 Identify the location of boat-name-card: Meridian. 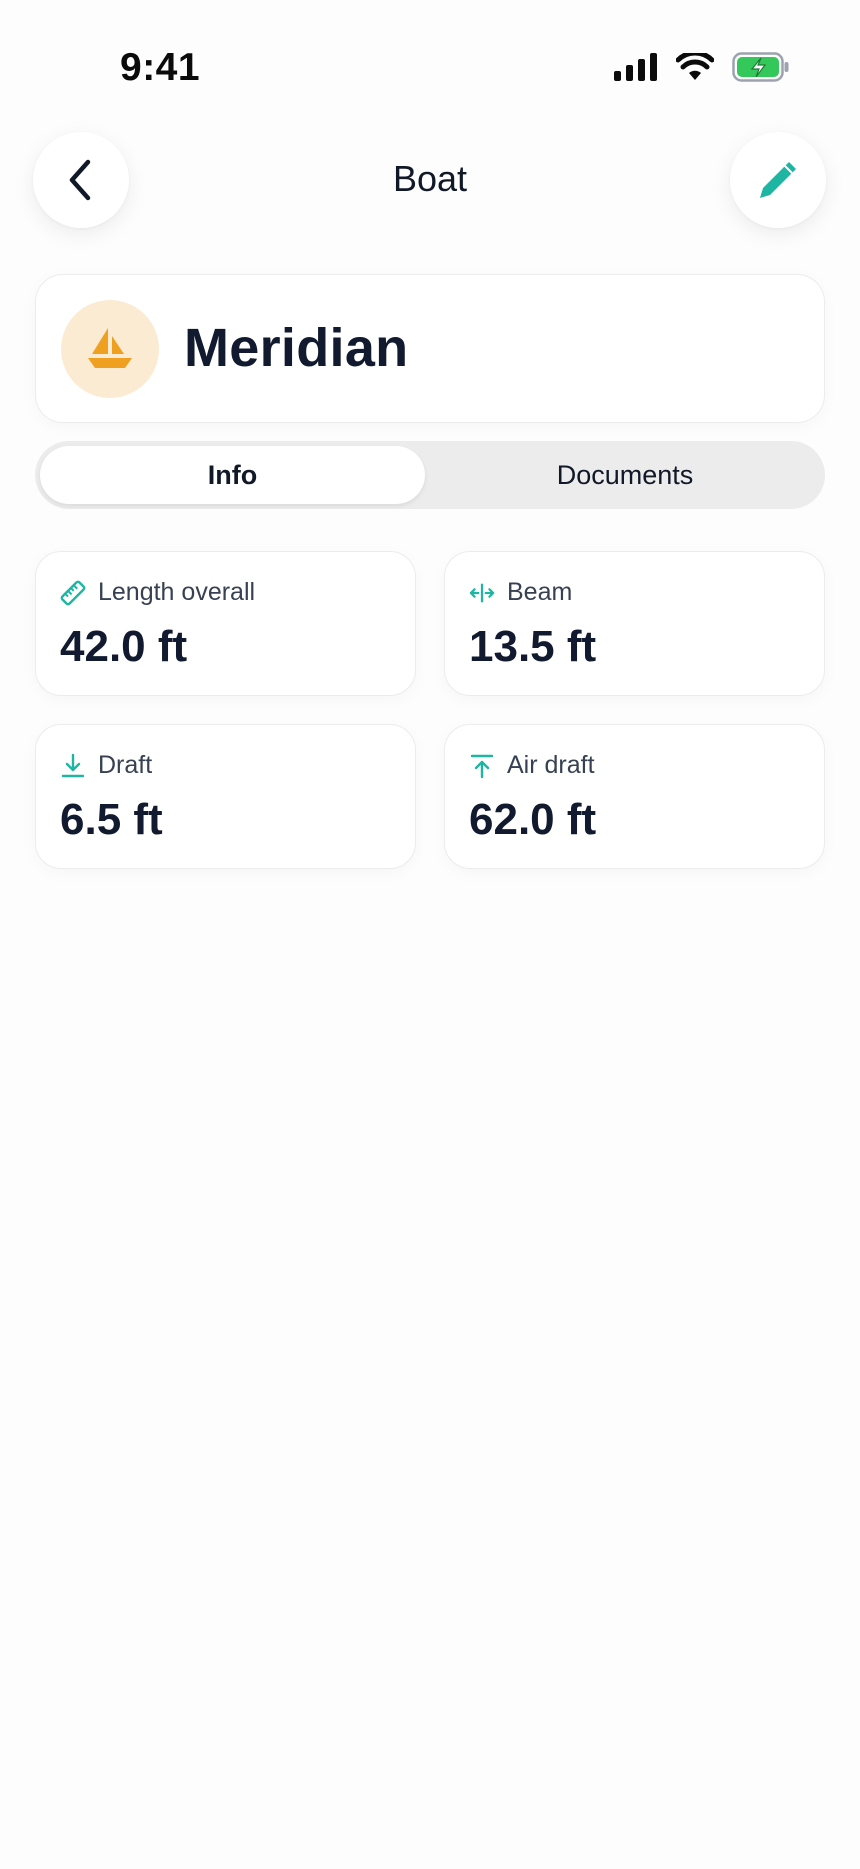
(430, 348).